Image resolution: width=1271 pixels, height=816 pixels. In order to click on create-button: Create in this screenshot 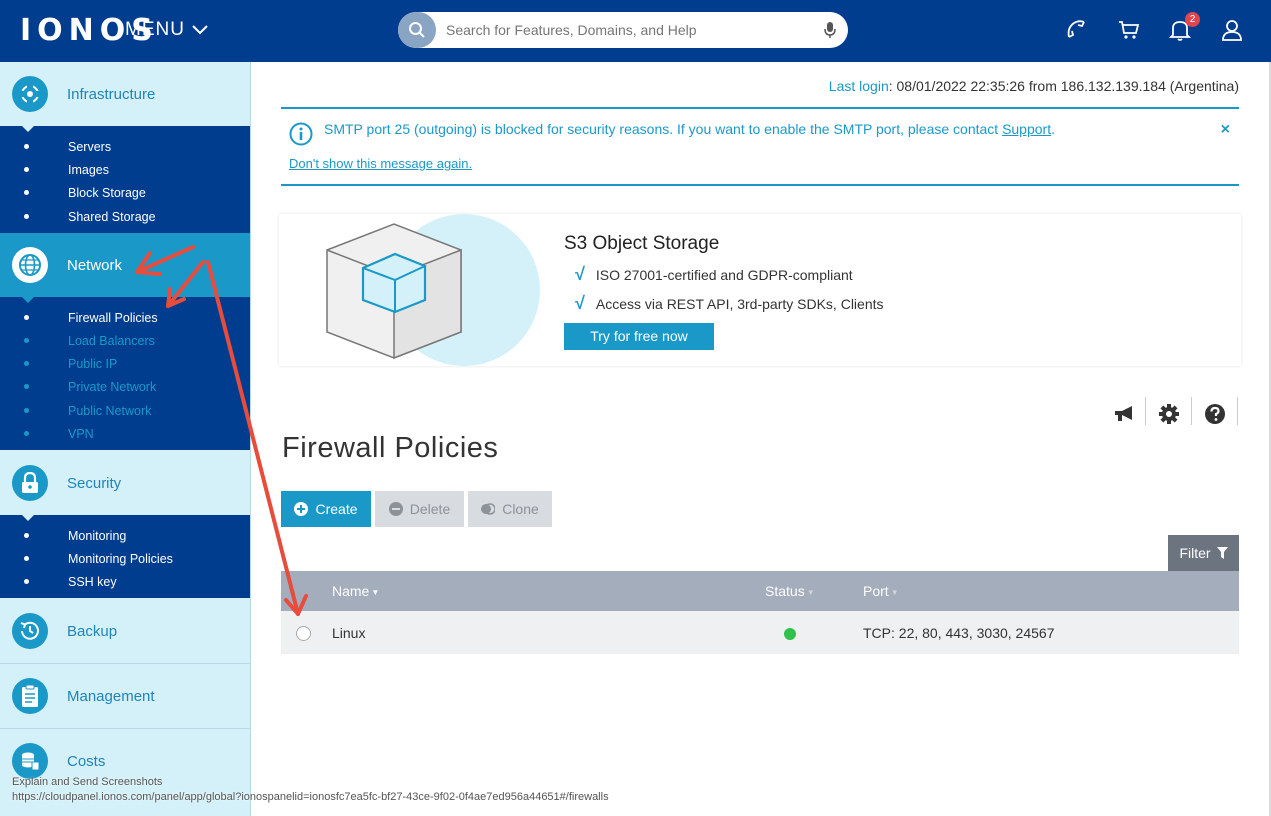, I will do `click(326, 509)`.